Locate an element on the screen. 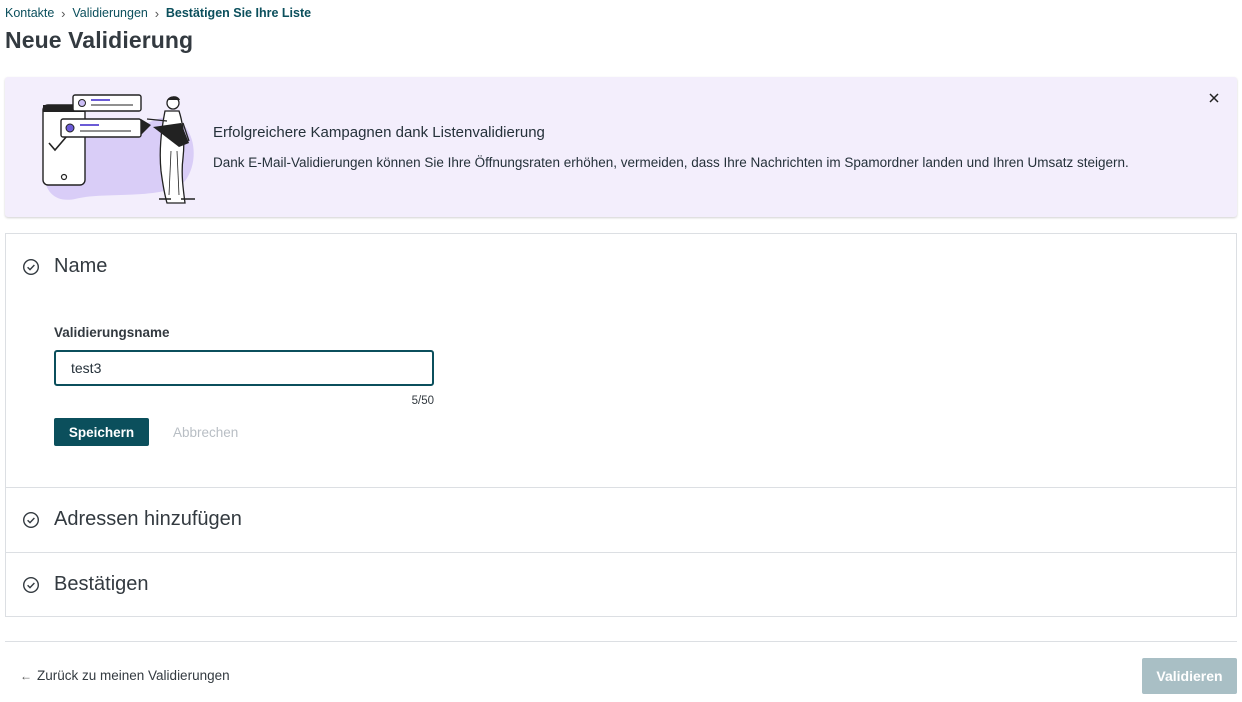  step-confirm-header: Bestätigen is located at coordinates (621, 585).